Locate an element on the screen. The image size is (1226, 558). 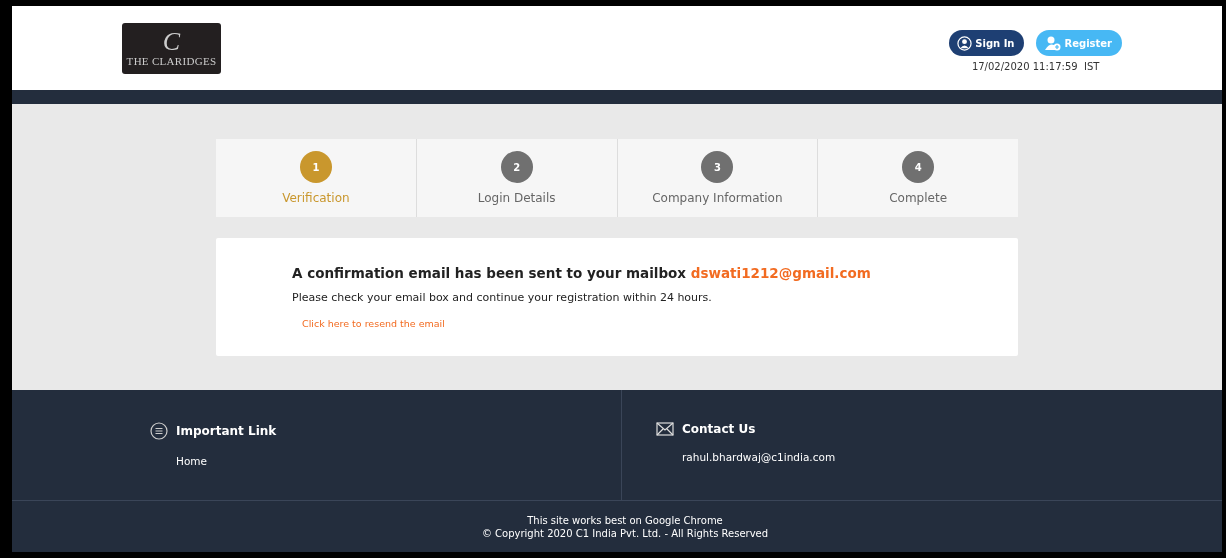
step-tab: 3 Company Information is located at coordinates (718, 178).